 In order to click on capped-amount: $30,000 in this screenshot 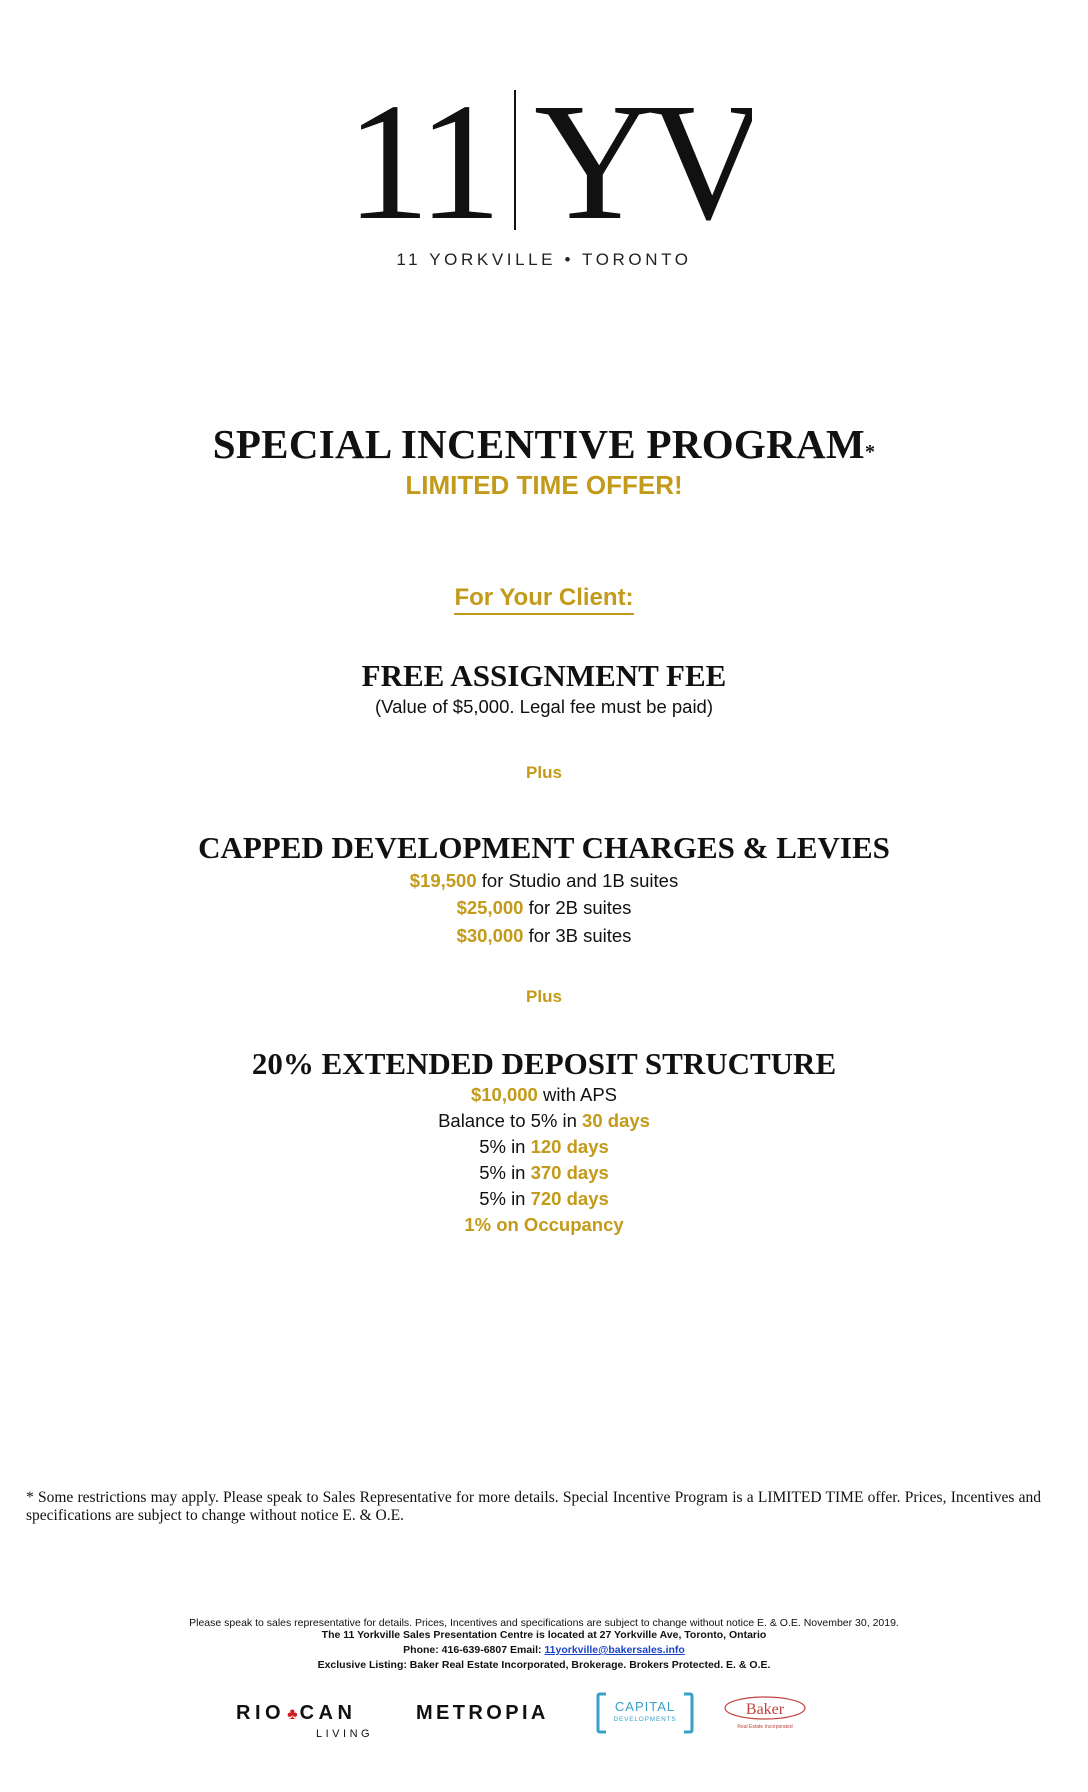, I will do `click(490, 935)`.